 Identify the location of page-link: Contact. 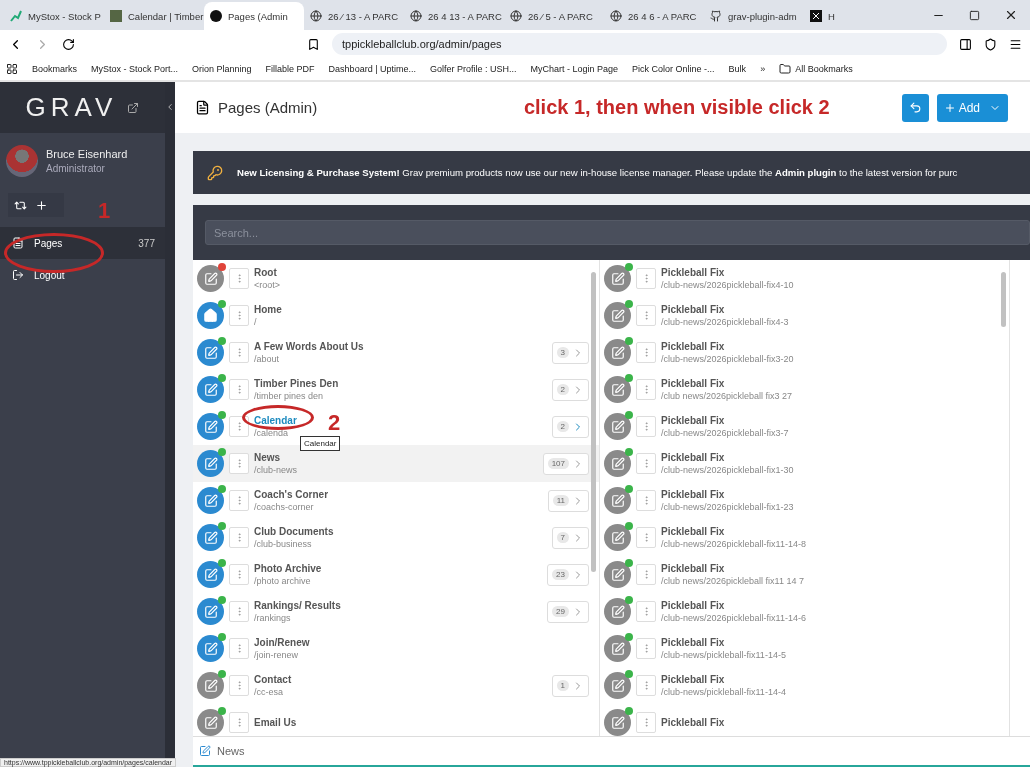
(273, 679).